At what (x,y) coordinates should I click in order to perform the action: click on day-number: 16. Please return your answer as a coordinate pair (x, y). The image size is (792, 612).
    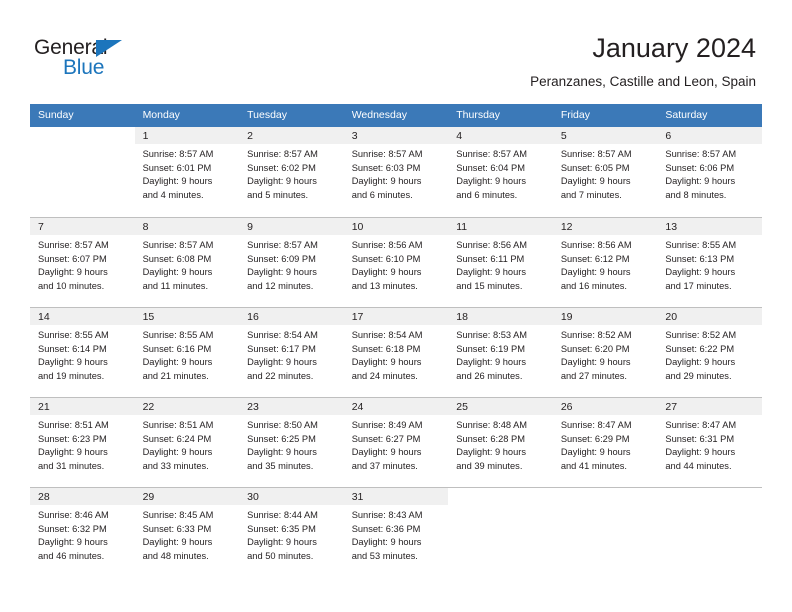
    Looking at the image, I should click on (291, 316).